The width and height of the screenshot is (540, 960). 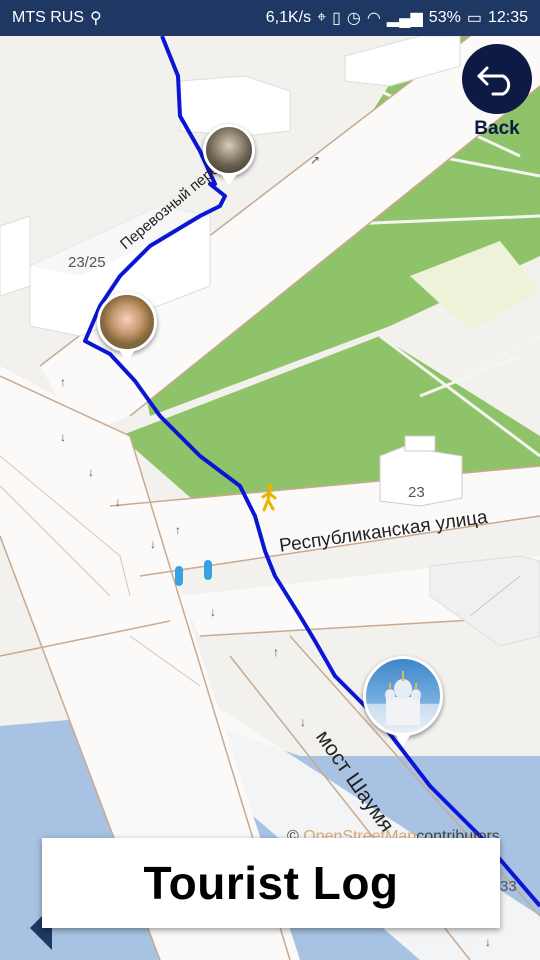 What do you see at coordinates (353, 18) in the screenshot?
I see `alarm-icon: ◷` at bounding box center [353, 18].